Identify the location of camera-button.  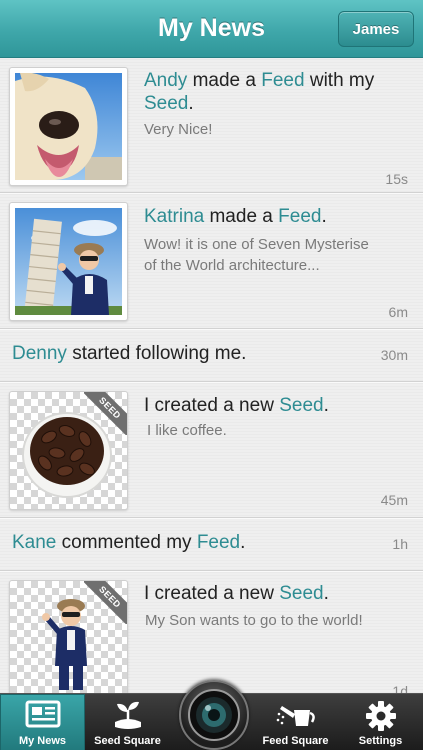
(214, 715).